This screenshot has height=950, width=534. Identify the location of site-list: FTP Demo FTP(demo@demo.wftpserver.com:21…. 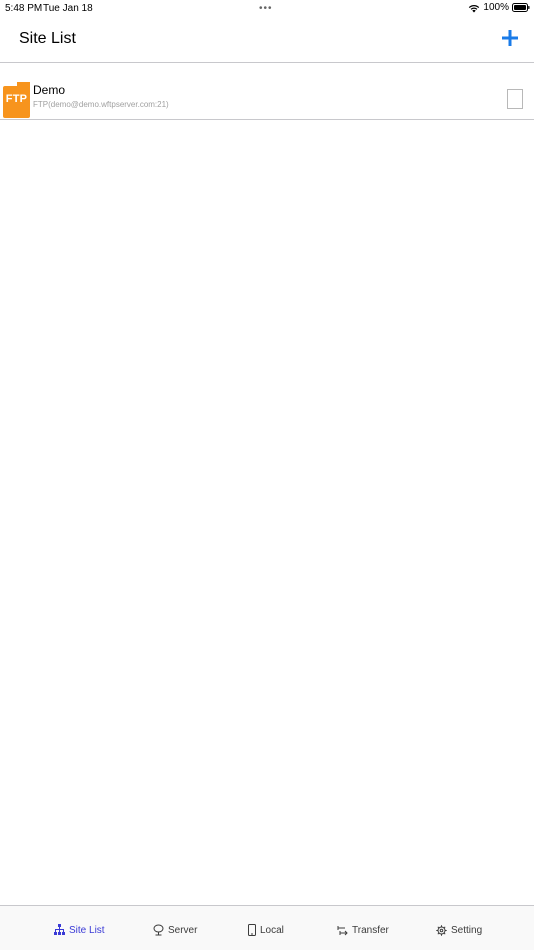
(267, 91).